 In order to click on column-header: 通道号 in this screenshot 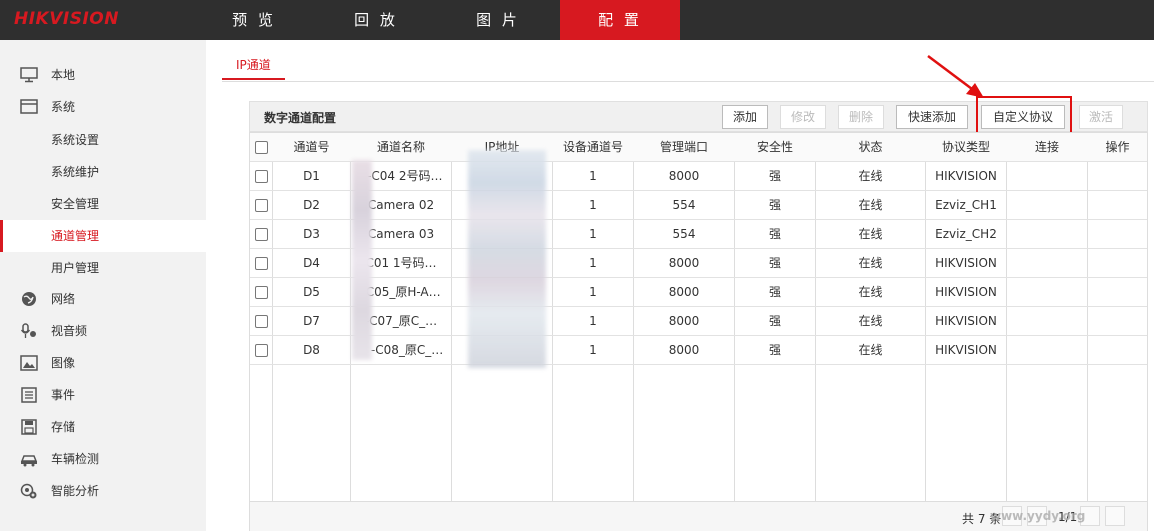, I will do `click(311, 147)`.